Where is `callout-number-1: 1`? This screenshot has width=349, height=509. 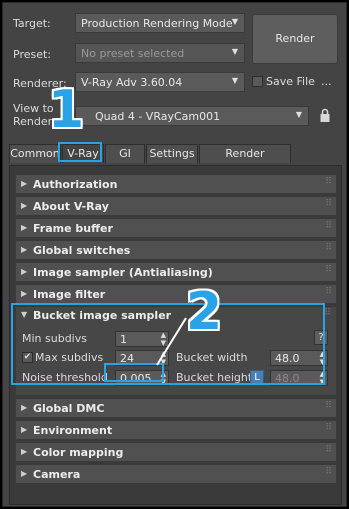 callout-number-1: 1 is located at coordinates (66, 110).